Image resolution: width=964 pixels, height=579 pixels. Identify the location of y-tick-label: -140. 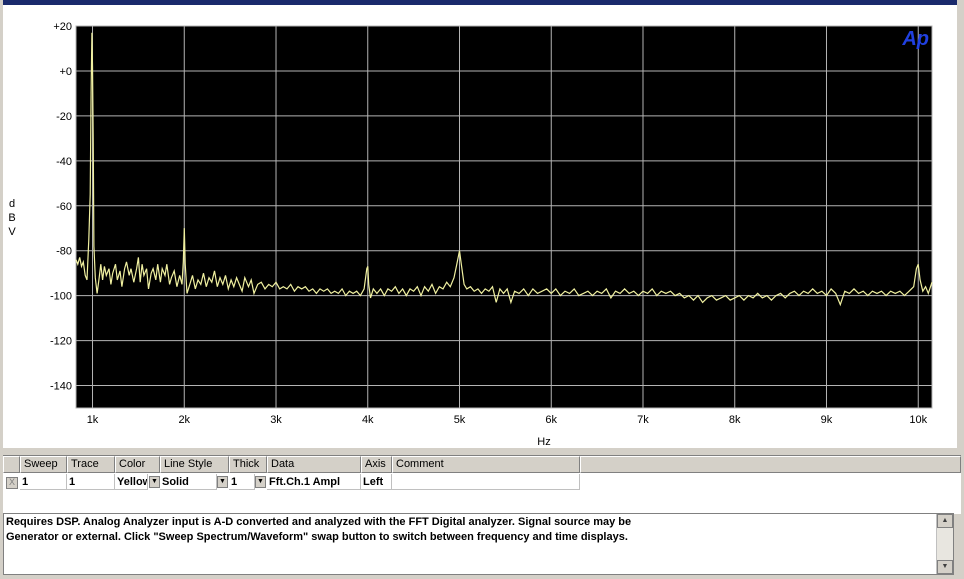
(61, 387).